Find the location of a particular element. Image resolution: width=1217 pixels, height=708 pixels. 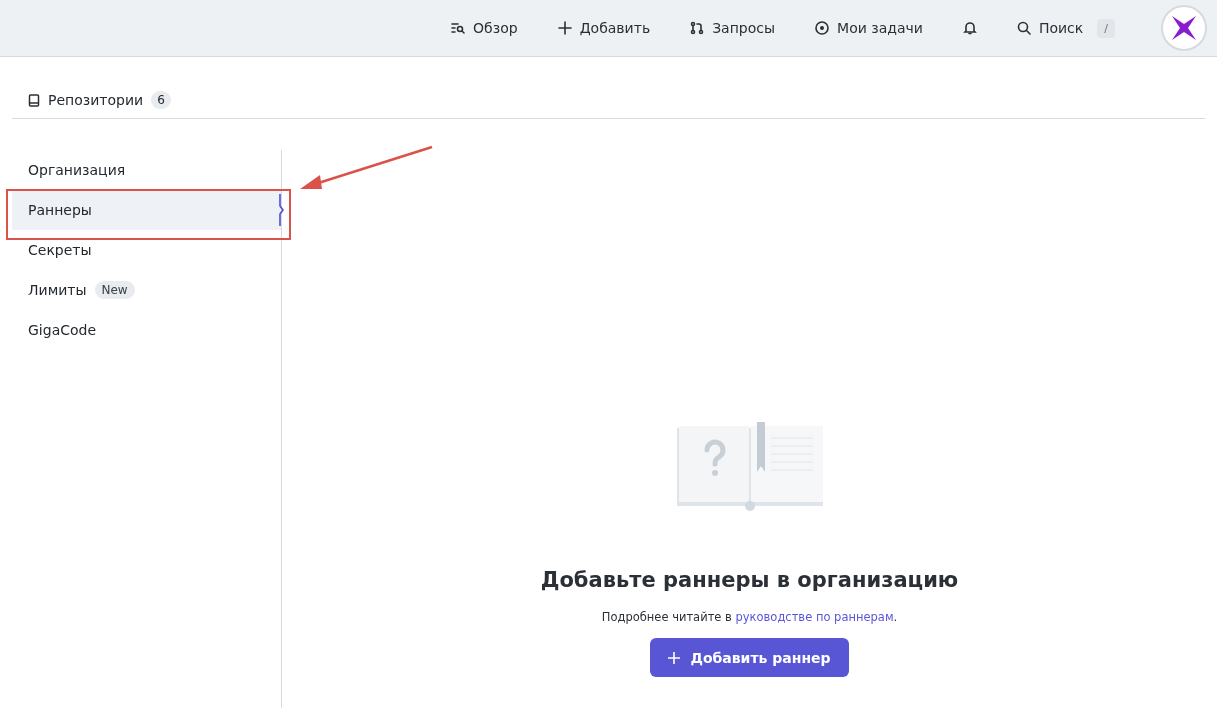

help-text: Подробнее читайте в руководстве по раннерам. is located at coordinates (749, 617).